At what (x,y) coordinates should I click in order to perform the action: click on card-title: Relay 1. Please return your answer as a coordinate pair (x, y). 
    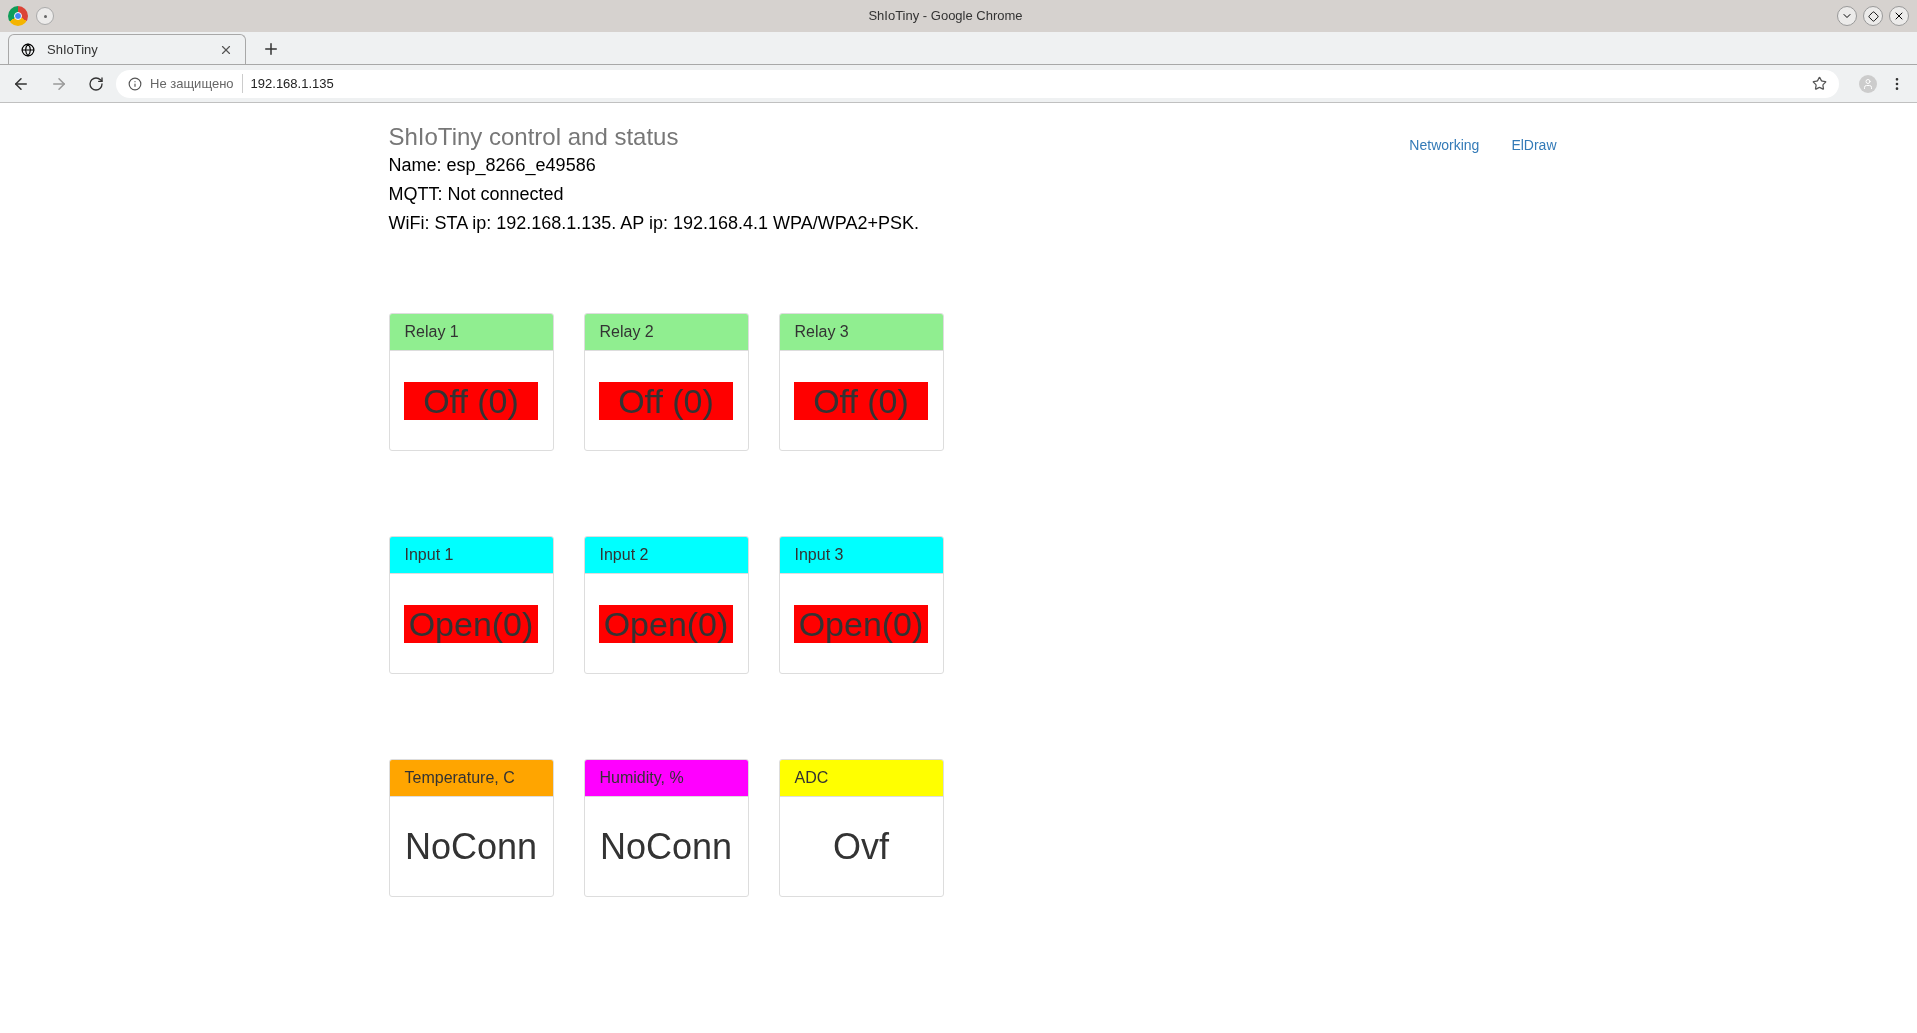
    Looking at the image, I should click on (431, 332).